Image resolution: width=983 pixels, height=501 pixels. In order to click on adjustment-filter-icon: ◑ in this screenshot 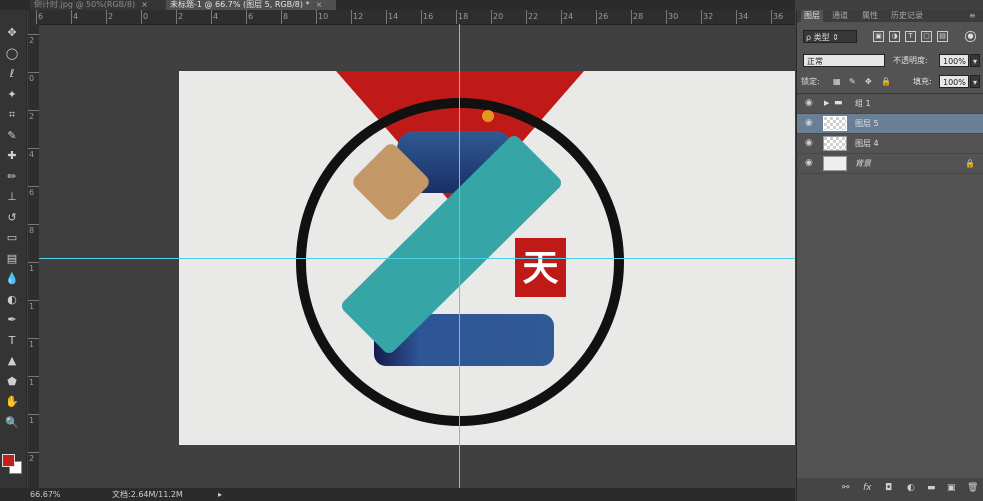, I will do `click(894, 36)`.